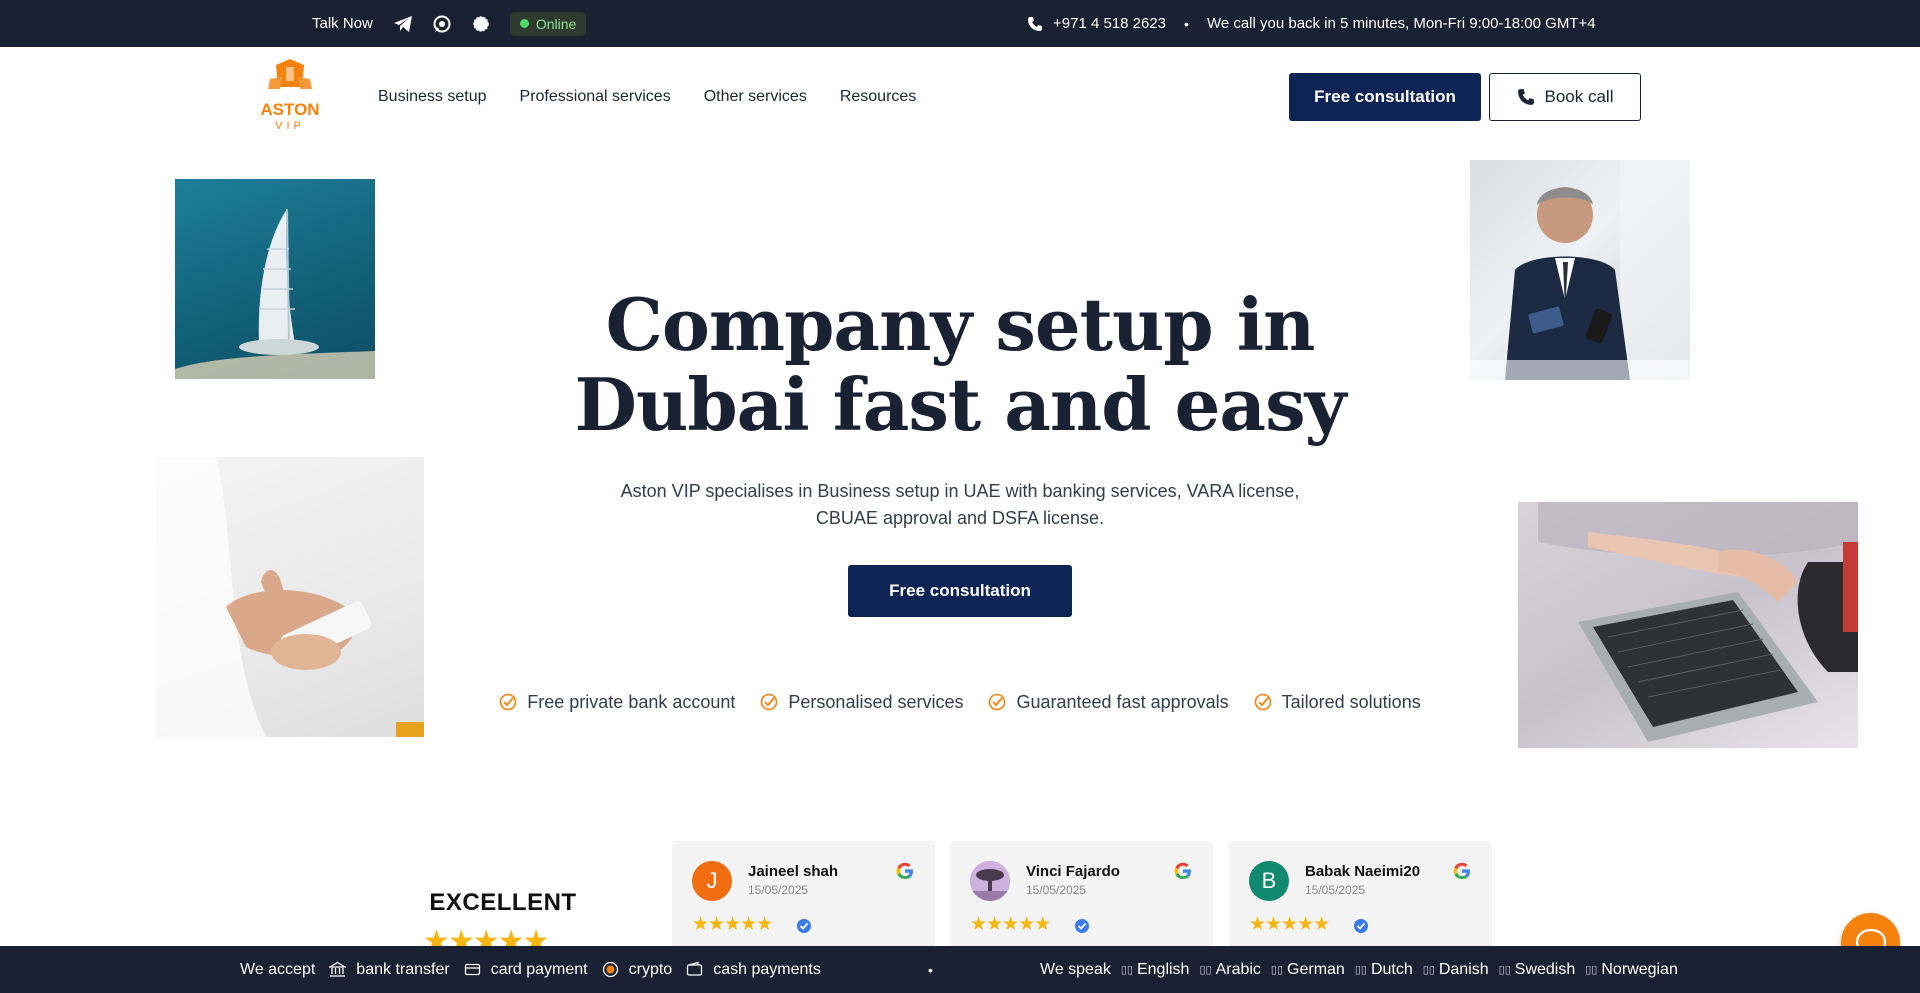 The width and height of the screenshot is (1920, 993). I want to click on feature-item: Guaranteed fast approvals, so click(1108, 702).